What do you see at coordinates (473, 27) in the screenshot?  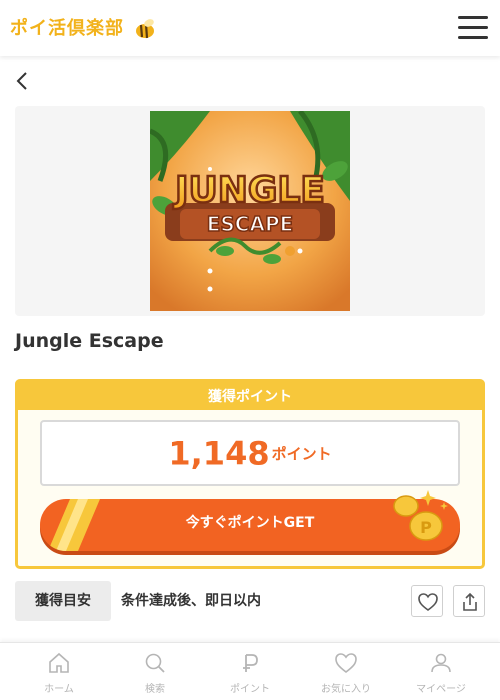 I see `hamburger-menu-icon` at bounding box center [473, 27].